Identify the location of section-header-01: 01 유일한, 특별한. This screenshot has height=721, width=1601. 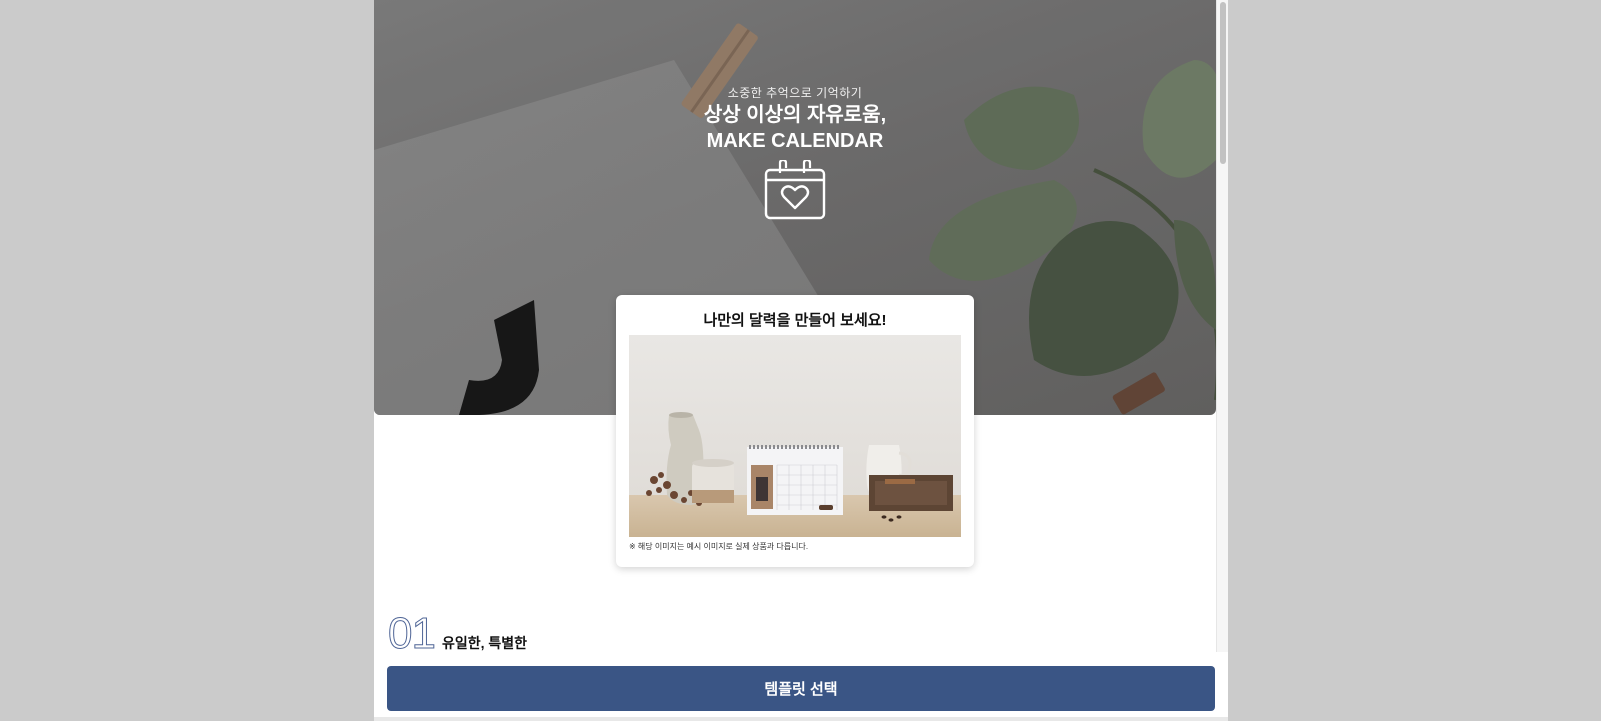
(458, 633).